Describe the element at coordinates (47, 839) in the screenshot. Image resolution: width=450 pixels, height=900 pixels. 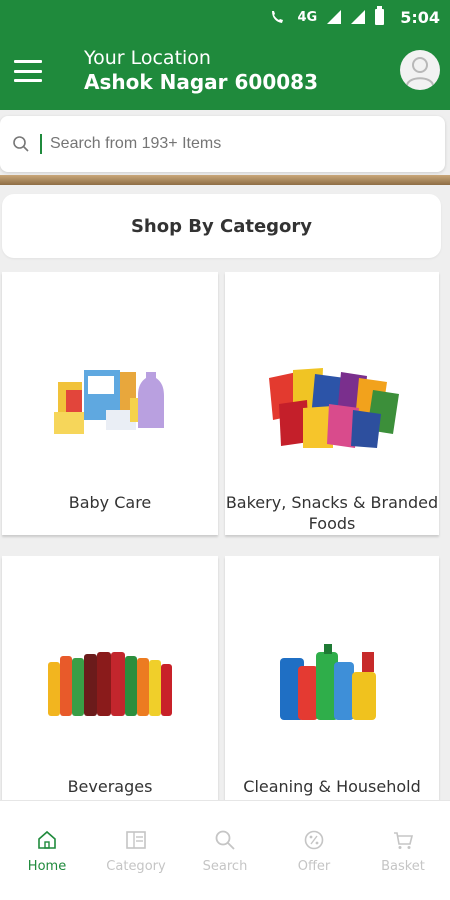
I see `home-icon` at that location.